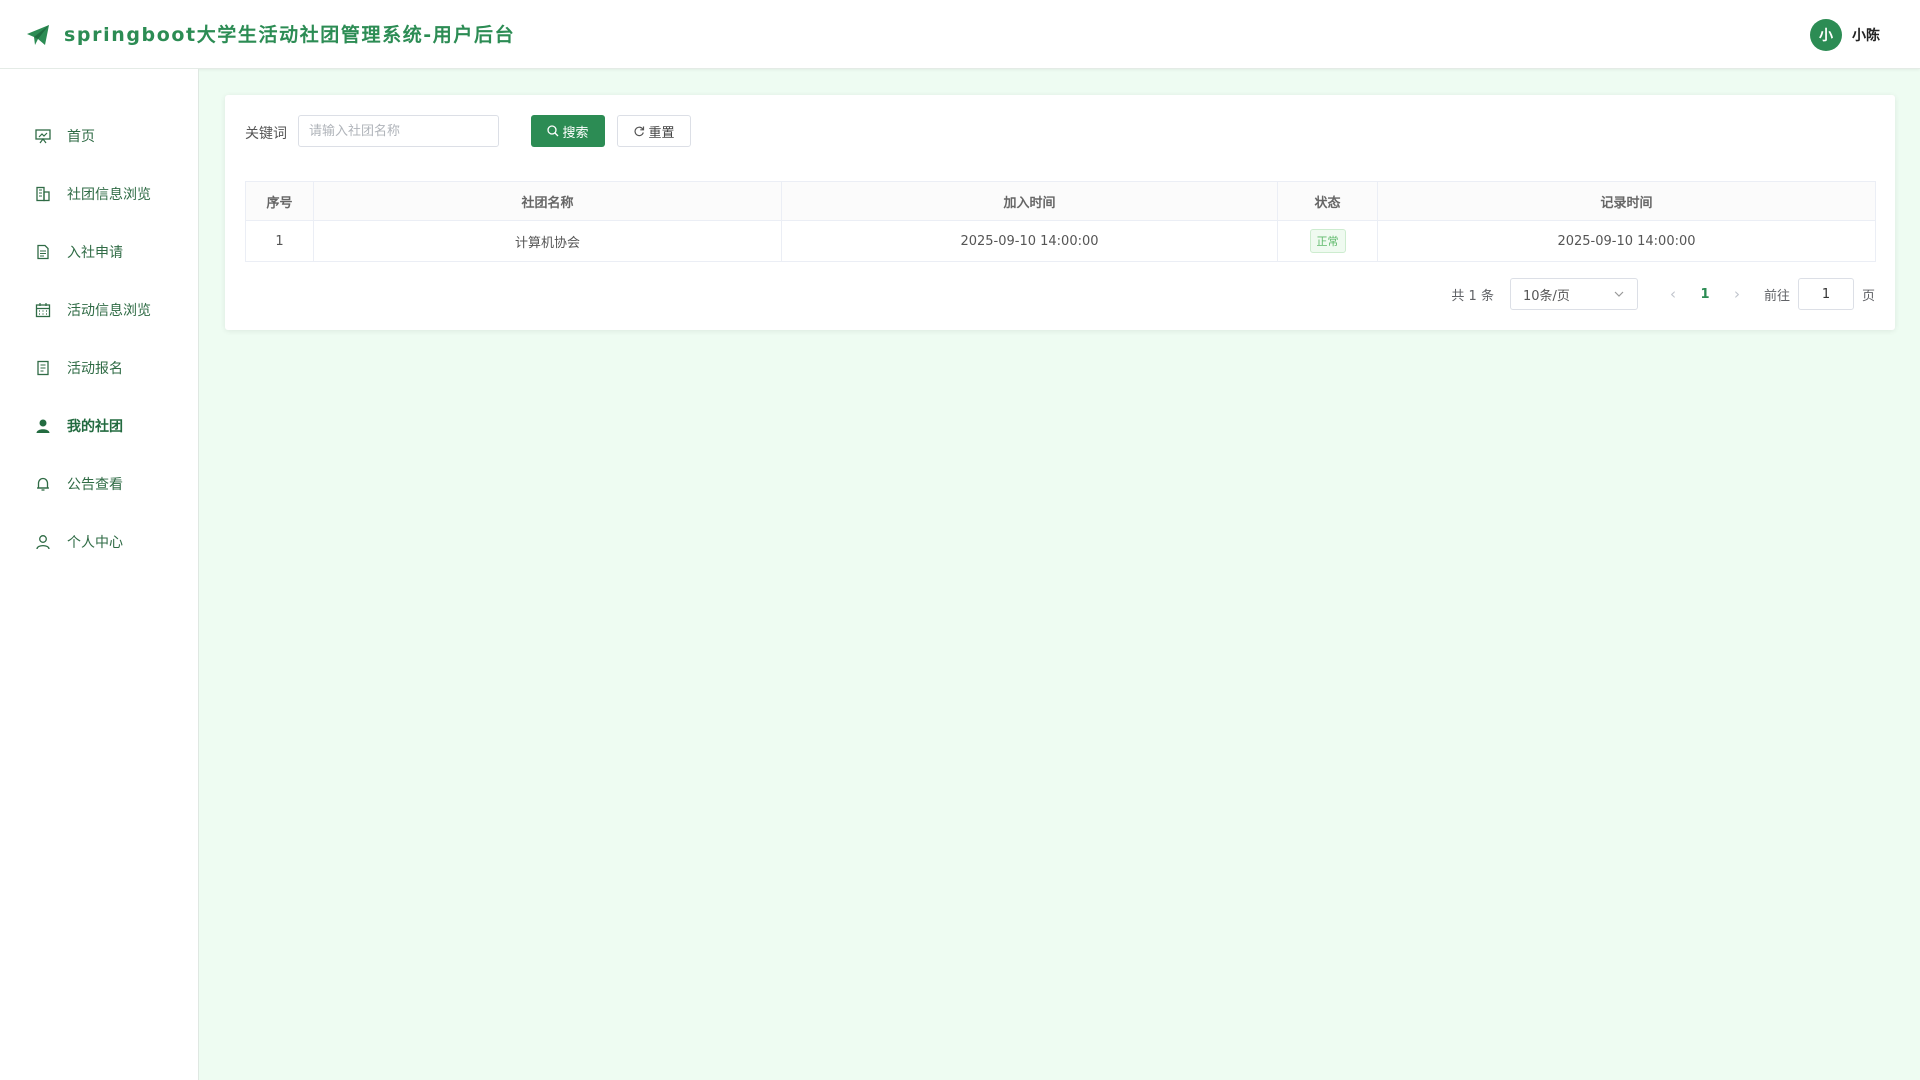 The width and height of the screenshot is (1920, 1080). I want to click on sidebar-item-label: 社团信息浏览, so click(109, 195).